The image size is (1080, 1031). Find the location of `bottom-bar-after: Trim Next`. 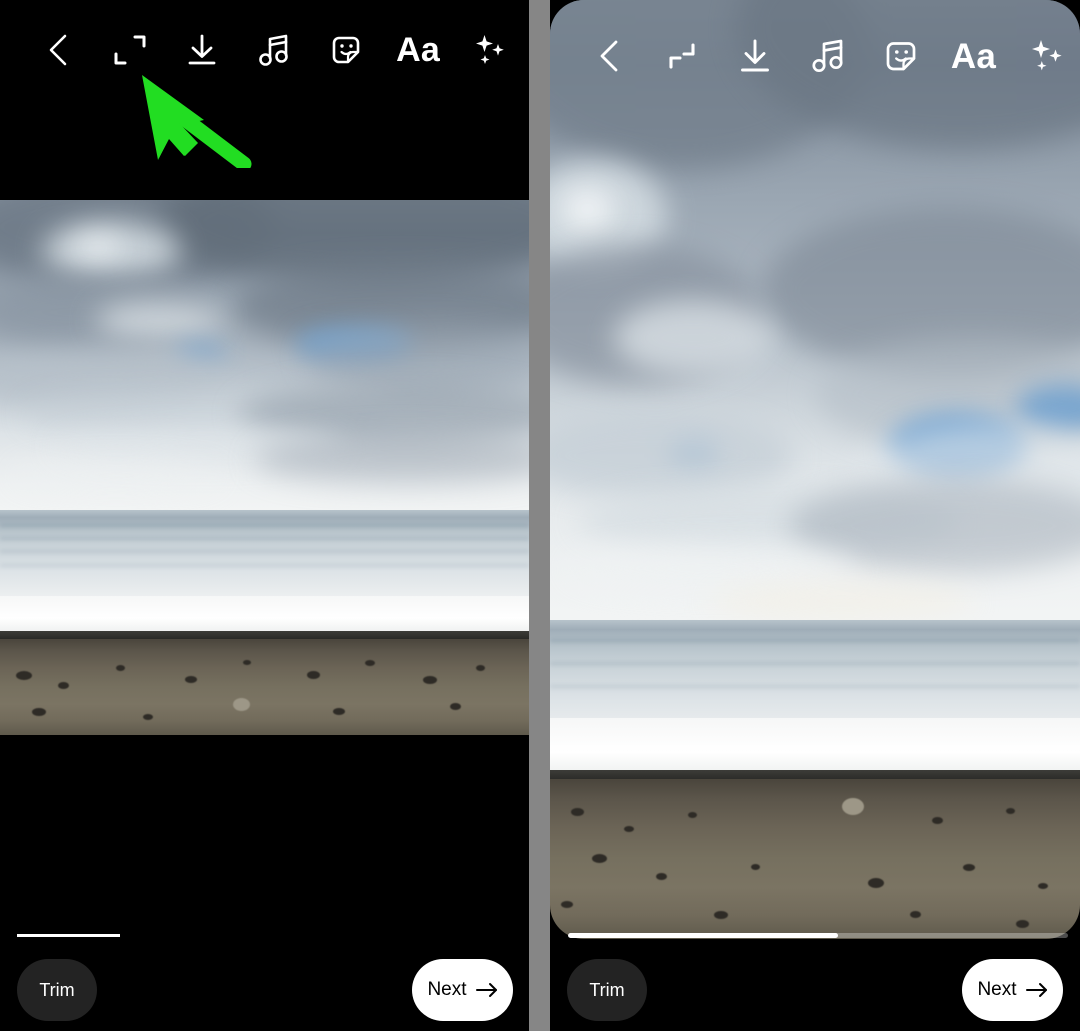

bottom-bar-after: Trim Next is located at coordinates (815, 984).